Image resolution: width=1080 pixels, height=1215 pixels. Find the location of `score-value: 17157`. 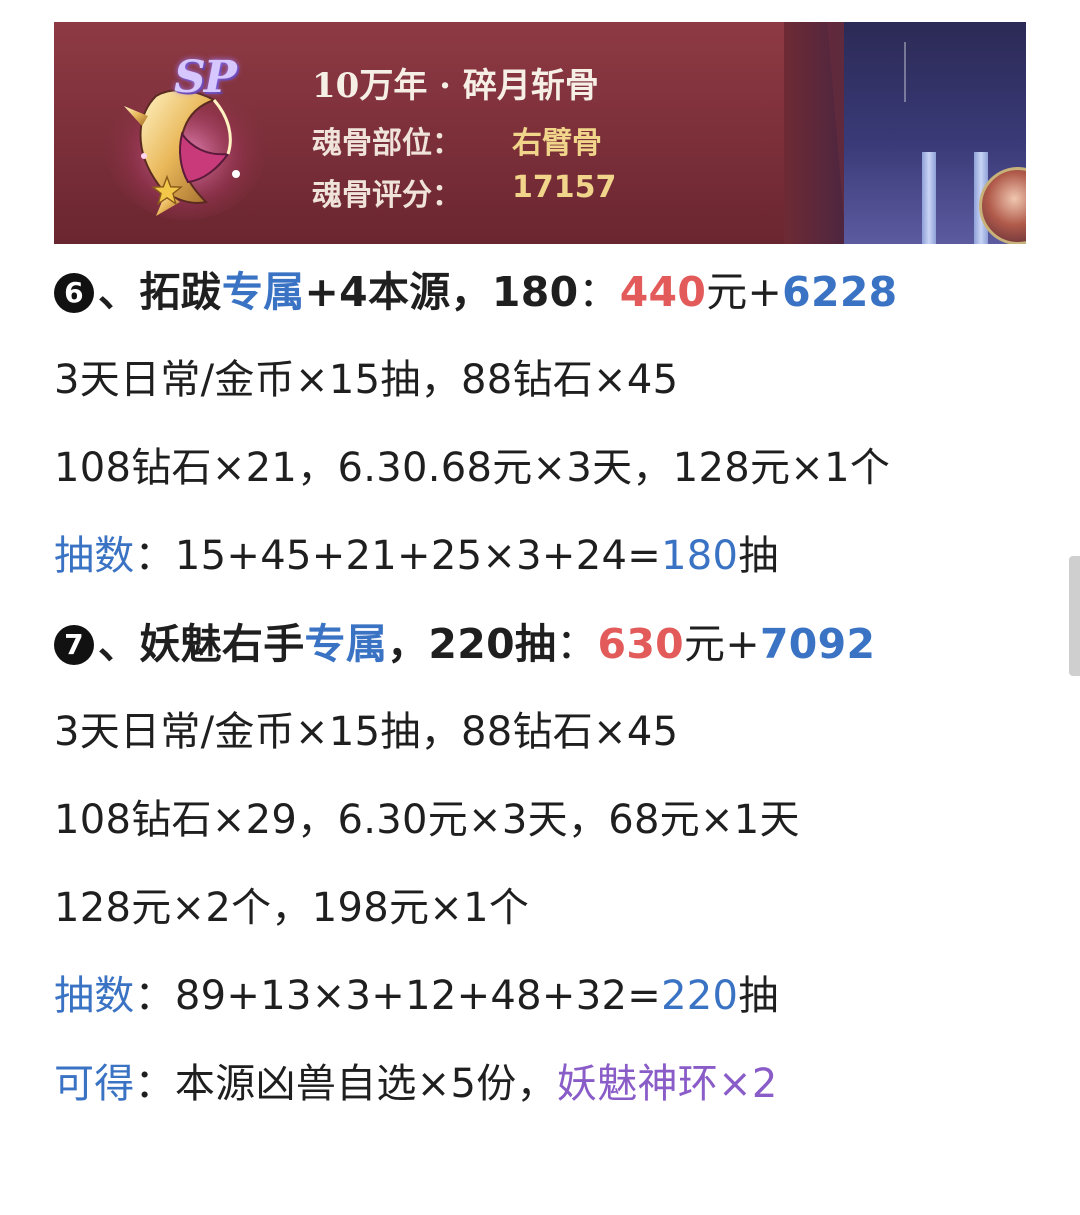

score-value: 17157 is located at coordinates (564, 187).